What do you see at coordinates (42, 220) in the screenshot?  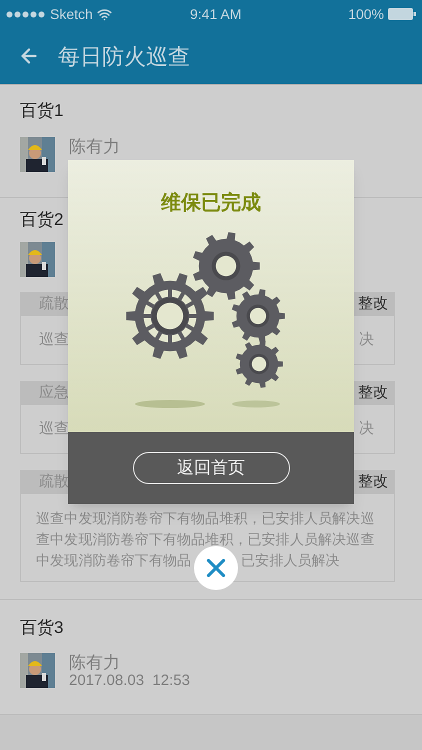 I see `store-name: 百货2` at bounding box center [42, 220].